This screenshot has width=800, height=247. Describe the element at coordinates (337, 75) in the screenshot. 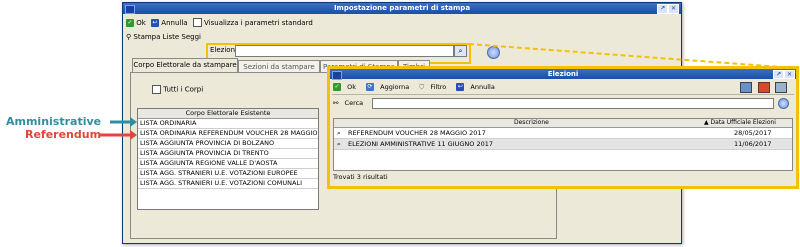

I see `popup-app-icon` at that location.